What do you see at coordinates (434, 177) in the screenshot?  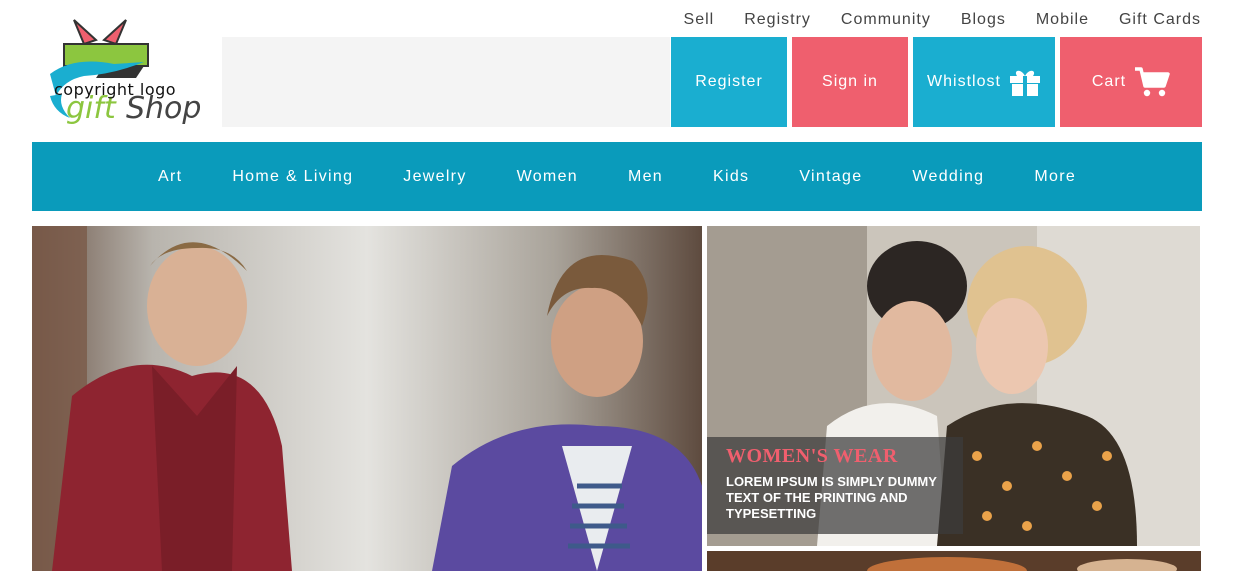 I see `nav-item-jewelry: Jewelry` at bounding box center [434, 177].